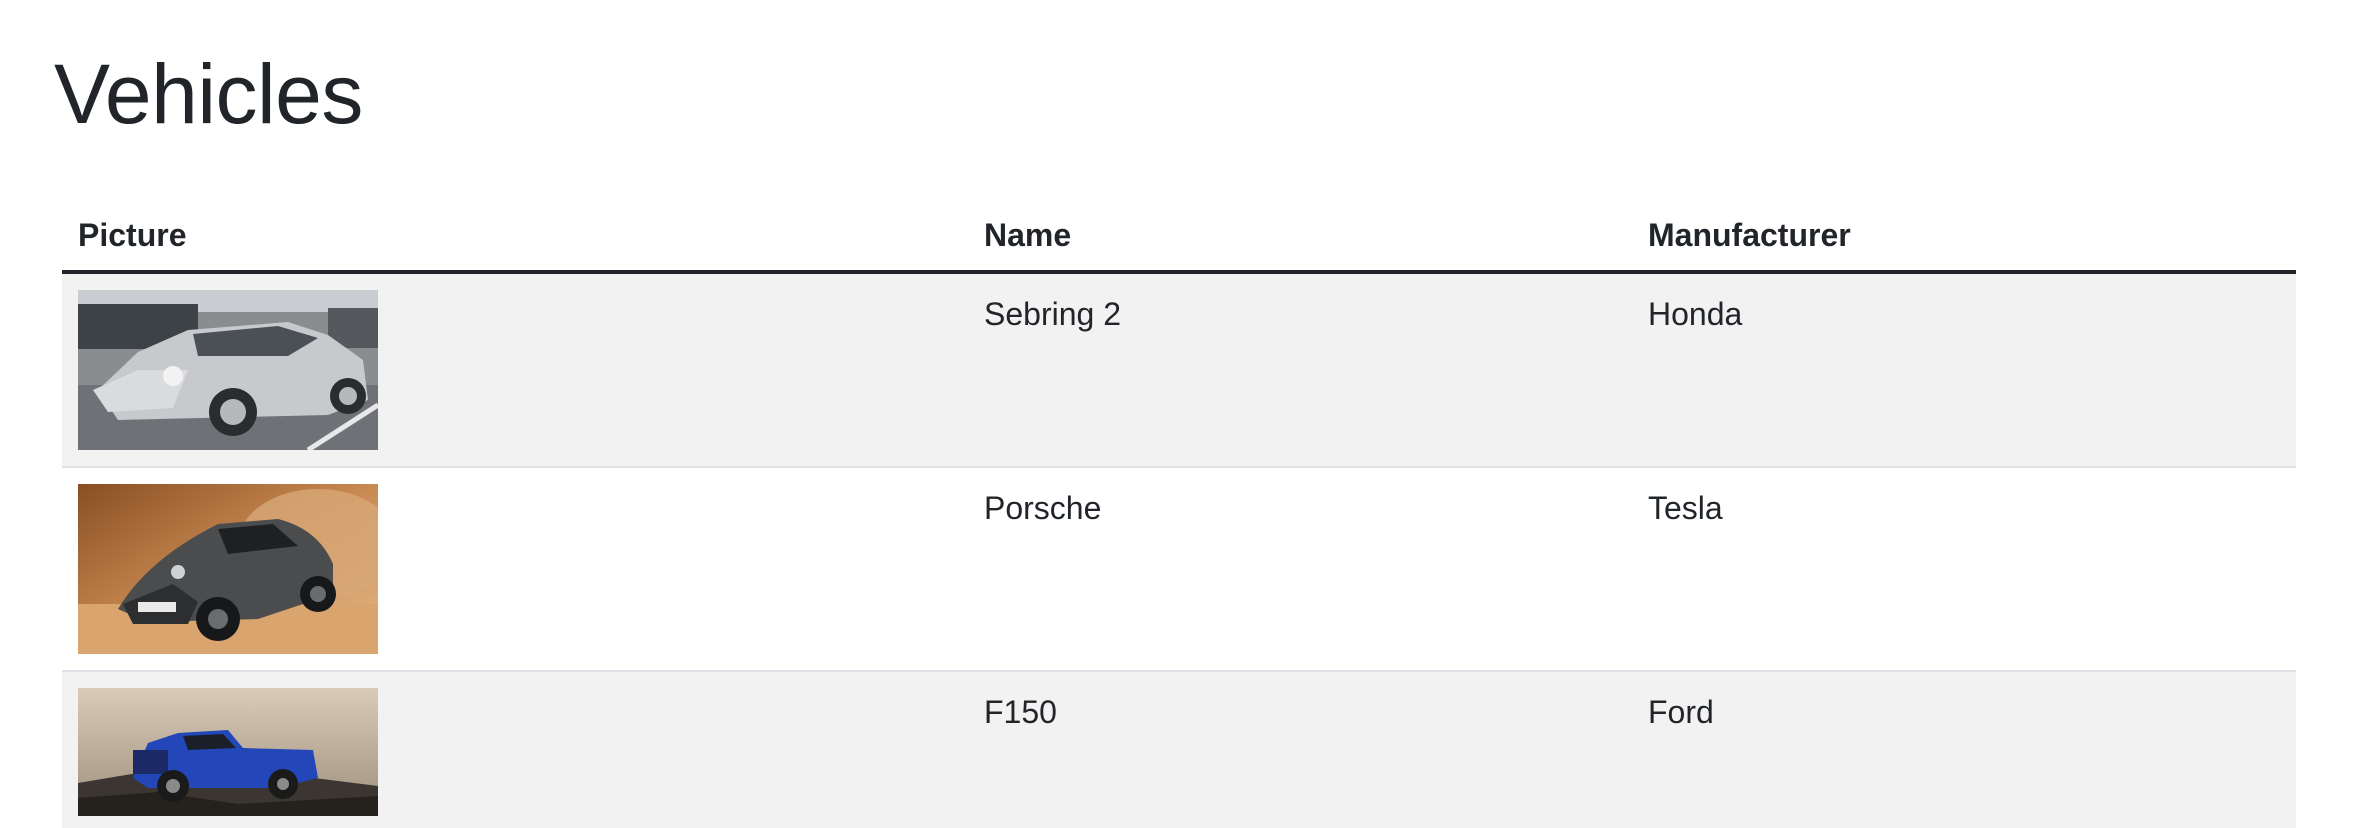 This screenshot has height=828, width=2364. Describe the element at coordinates (1964, 370) in the screenshot. I see `manufacturer-cell: Honda` at that location.